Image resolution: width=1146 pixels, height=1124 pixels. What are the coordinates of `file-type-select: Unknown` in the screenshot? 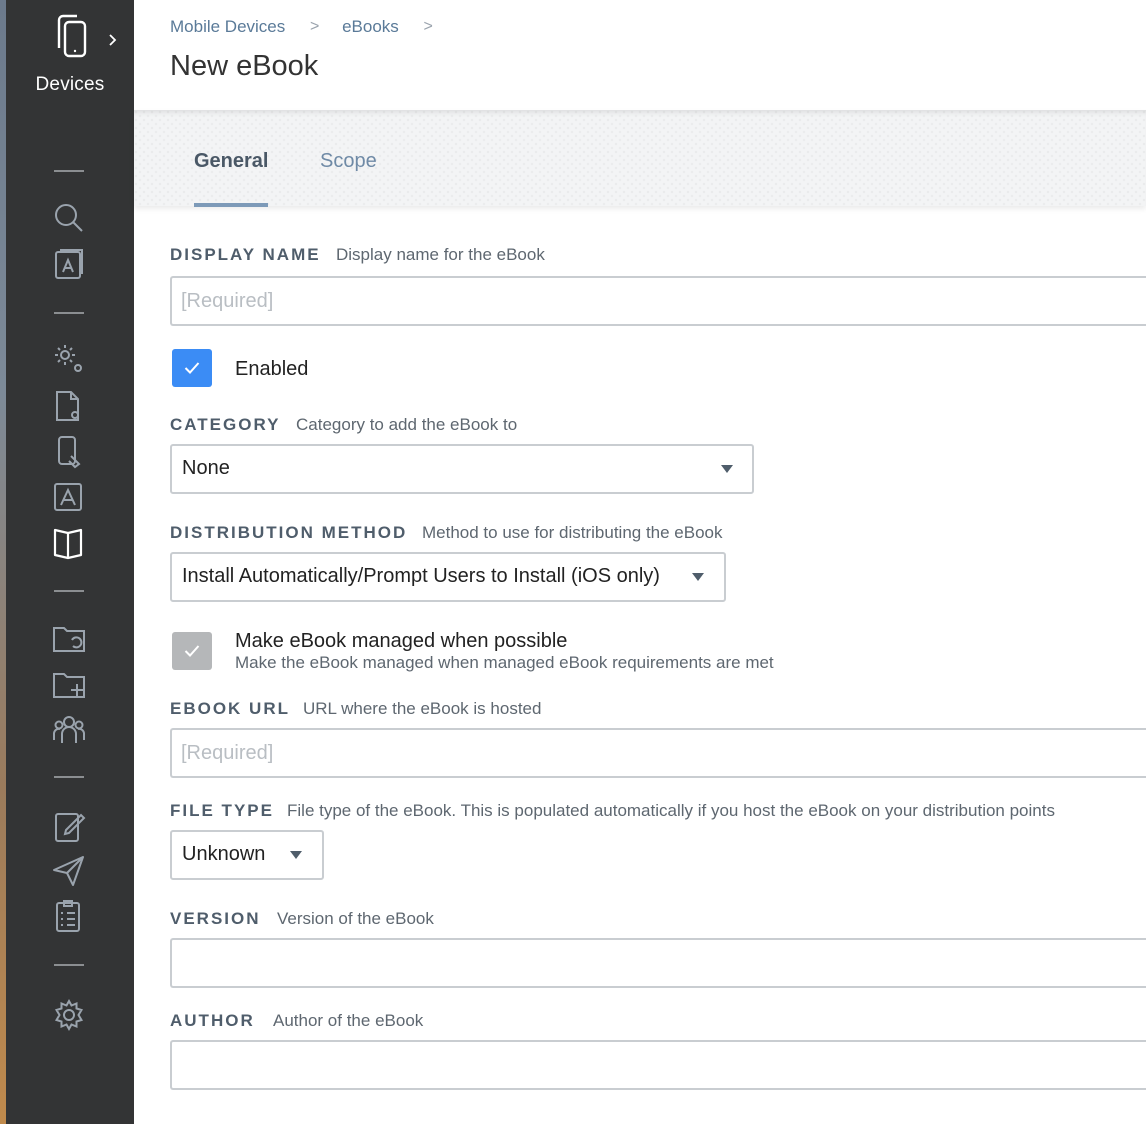 It's located at (247, 855).